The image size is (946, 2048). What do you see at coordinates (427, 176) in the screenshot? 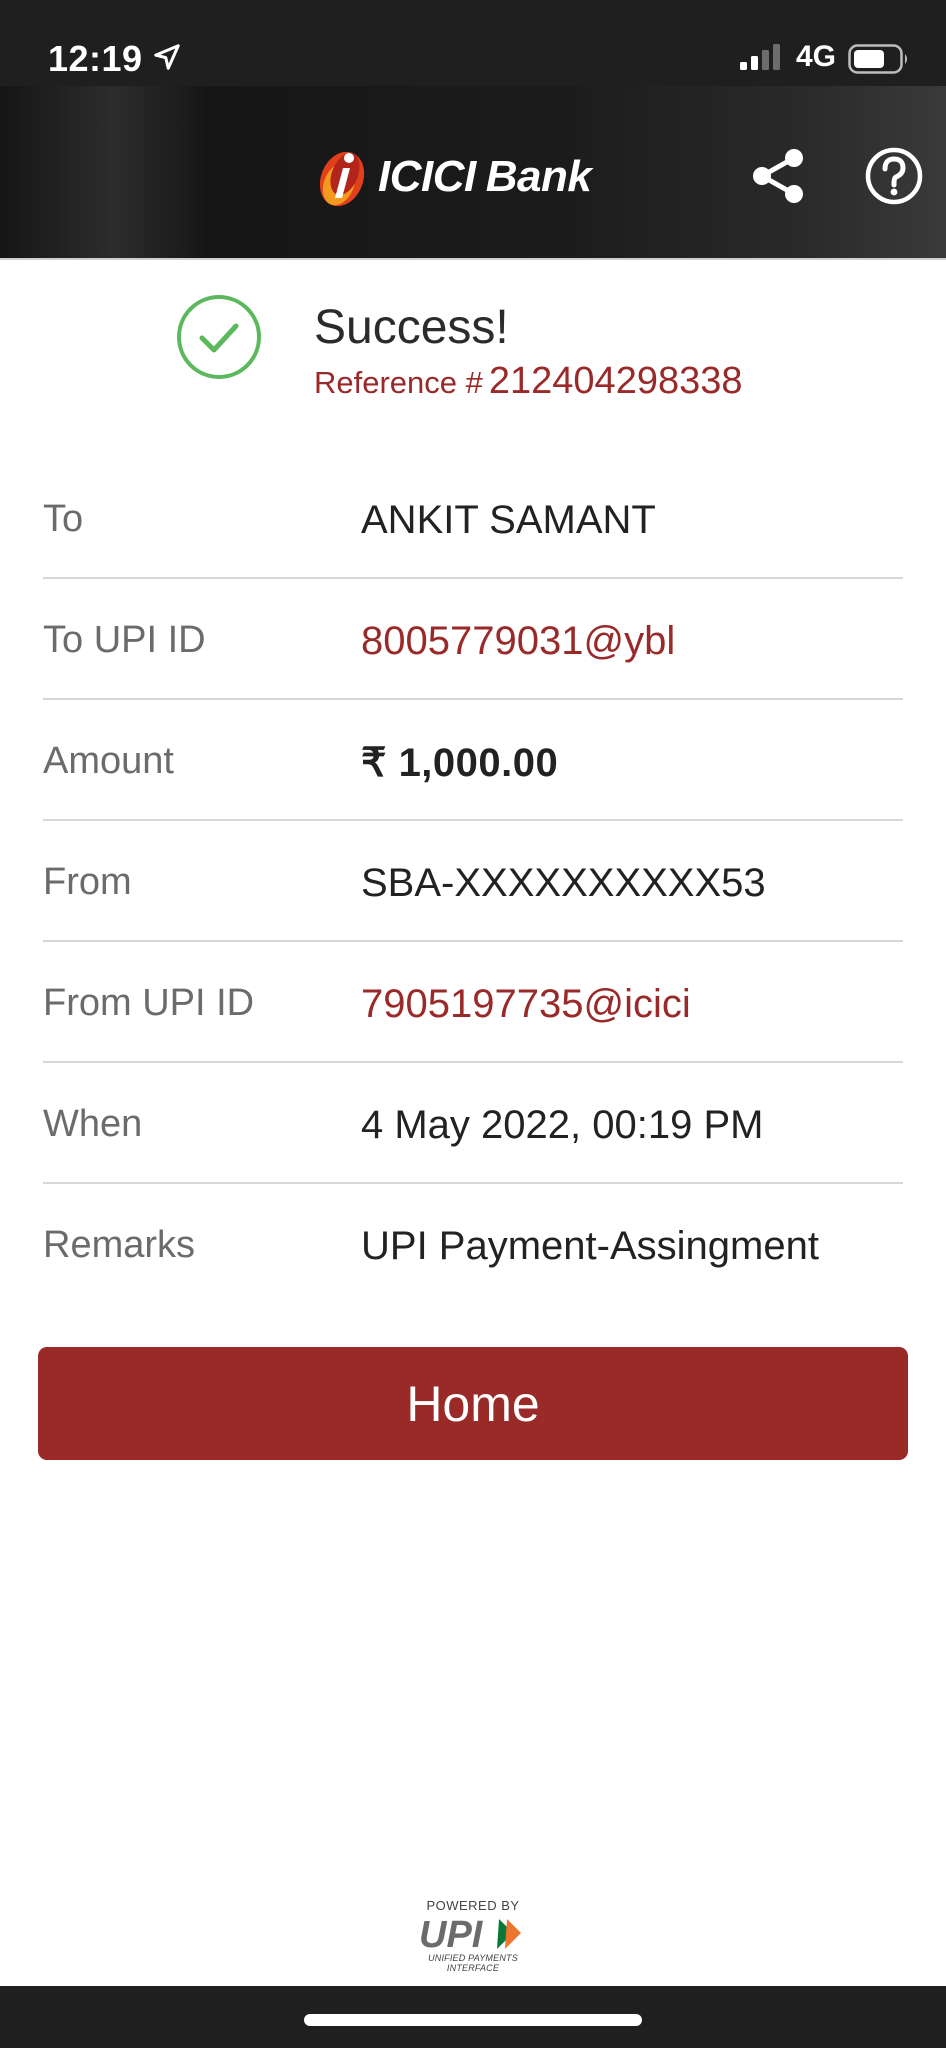
I see `logo-name: ICICI` at bounding box center [427, 176].